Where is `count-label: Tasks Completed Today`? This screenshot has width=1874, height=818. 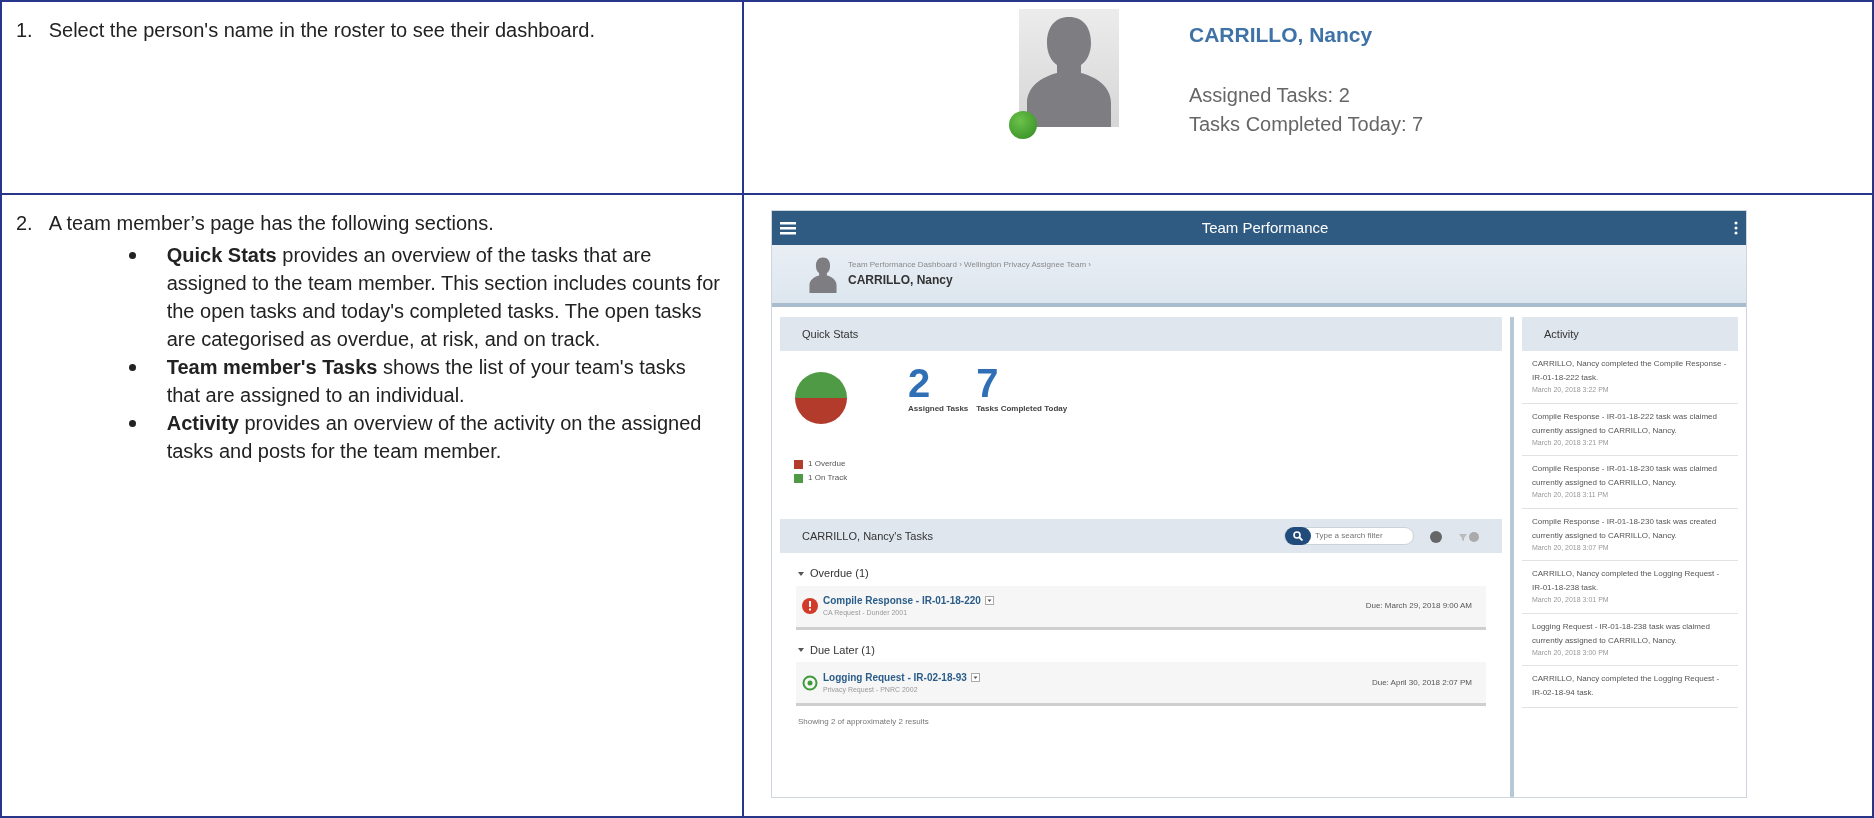
count-label: Tasks Completed Today is located at coordinates (1022, 409).